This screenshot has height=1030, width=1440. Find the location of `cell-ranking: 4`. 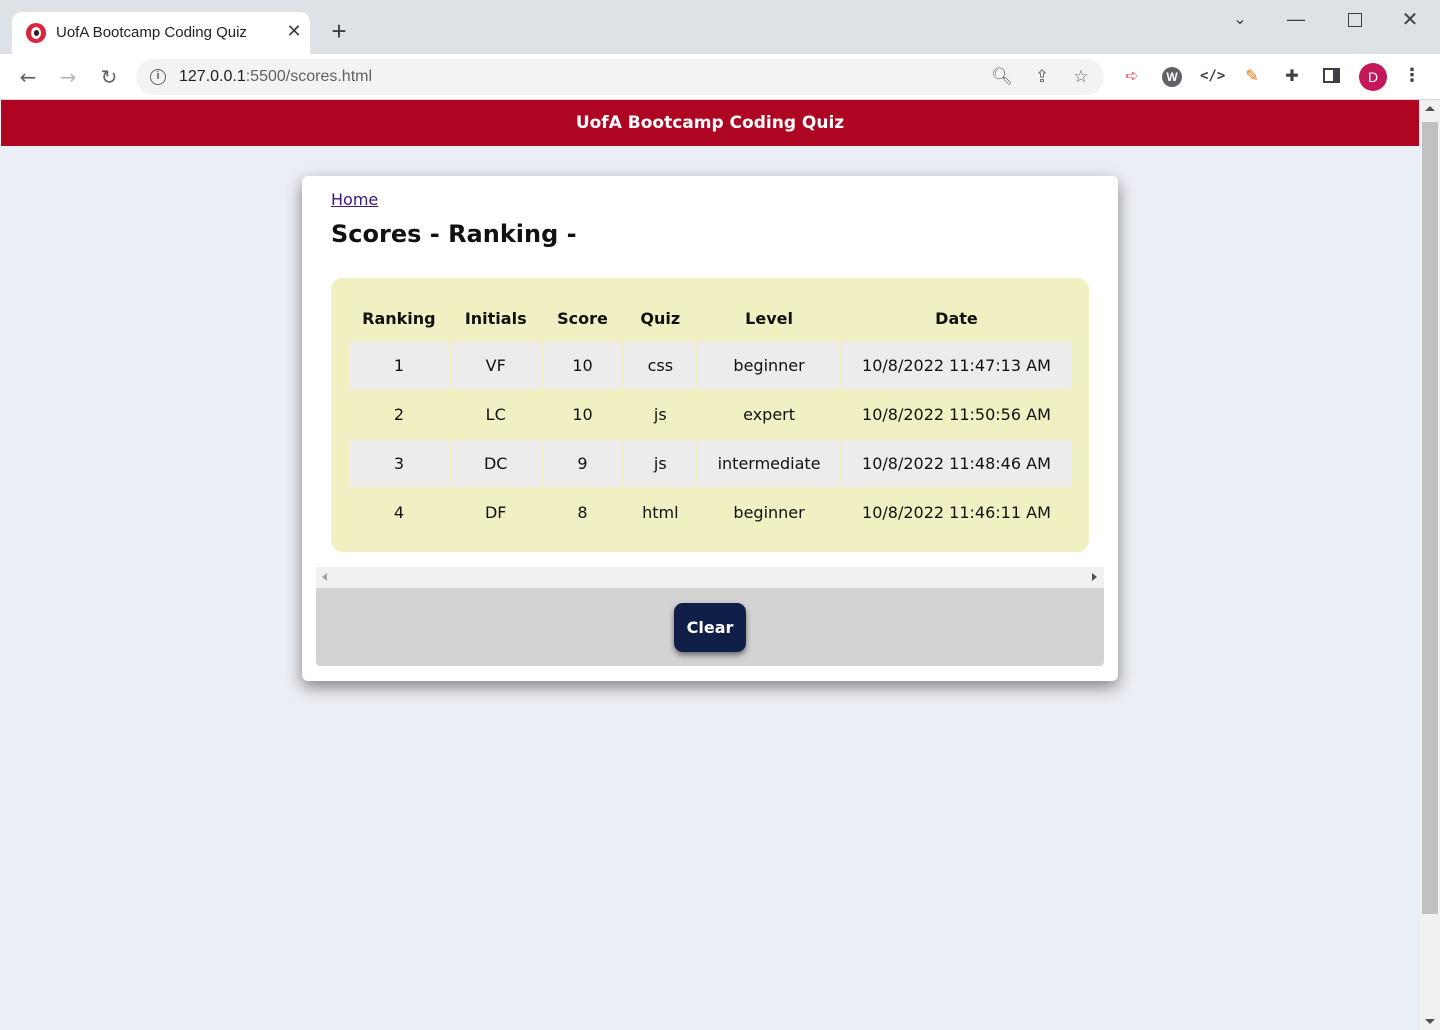

cell-ranking: 4 is located at coordinates (398, 512).